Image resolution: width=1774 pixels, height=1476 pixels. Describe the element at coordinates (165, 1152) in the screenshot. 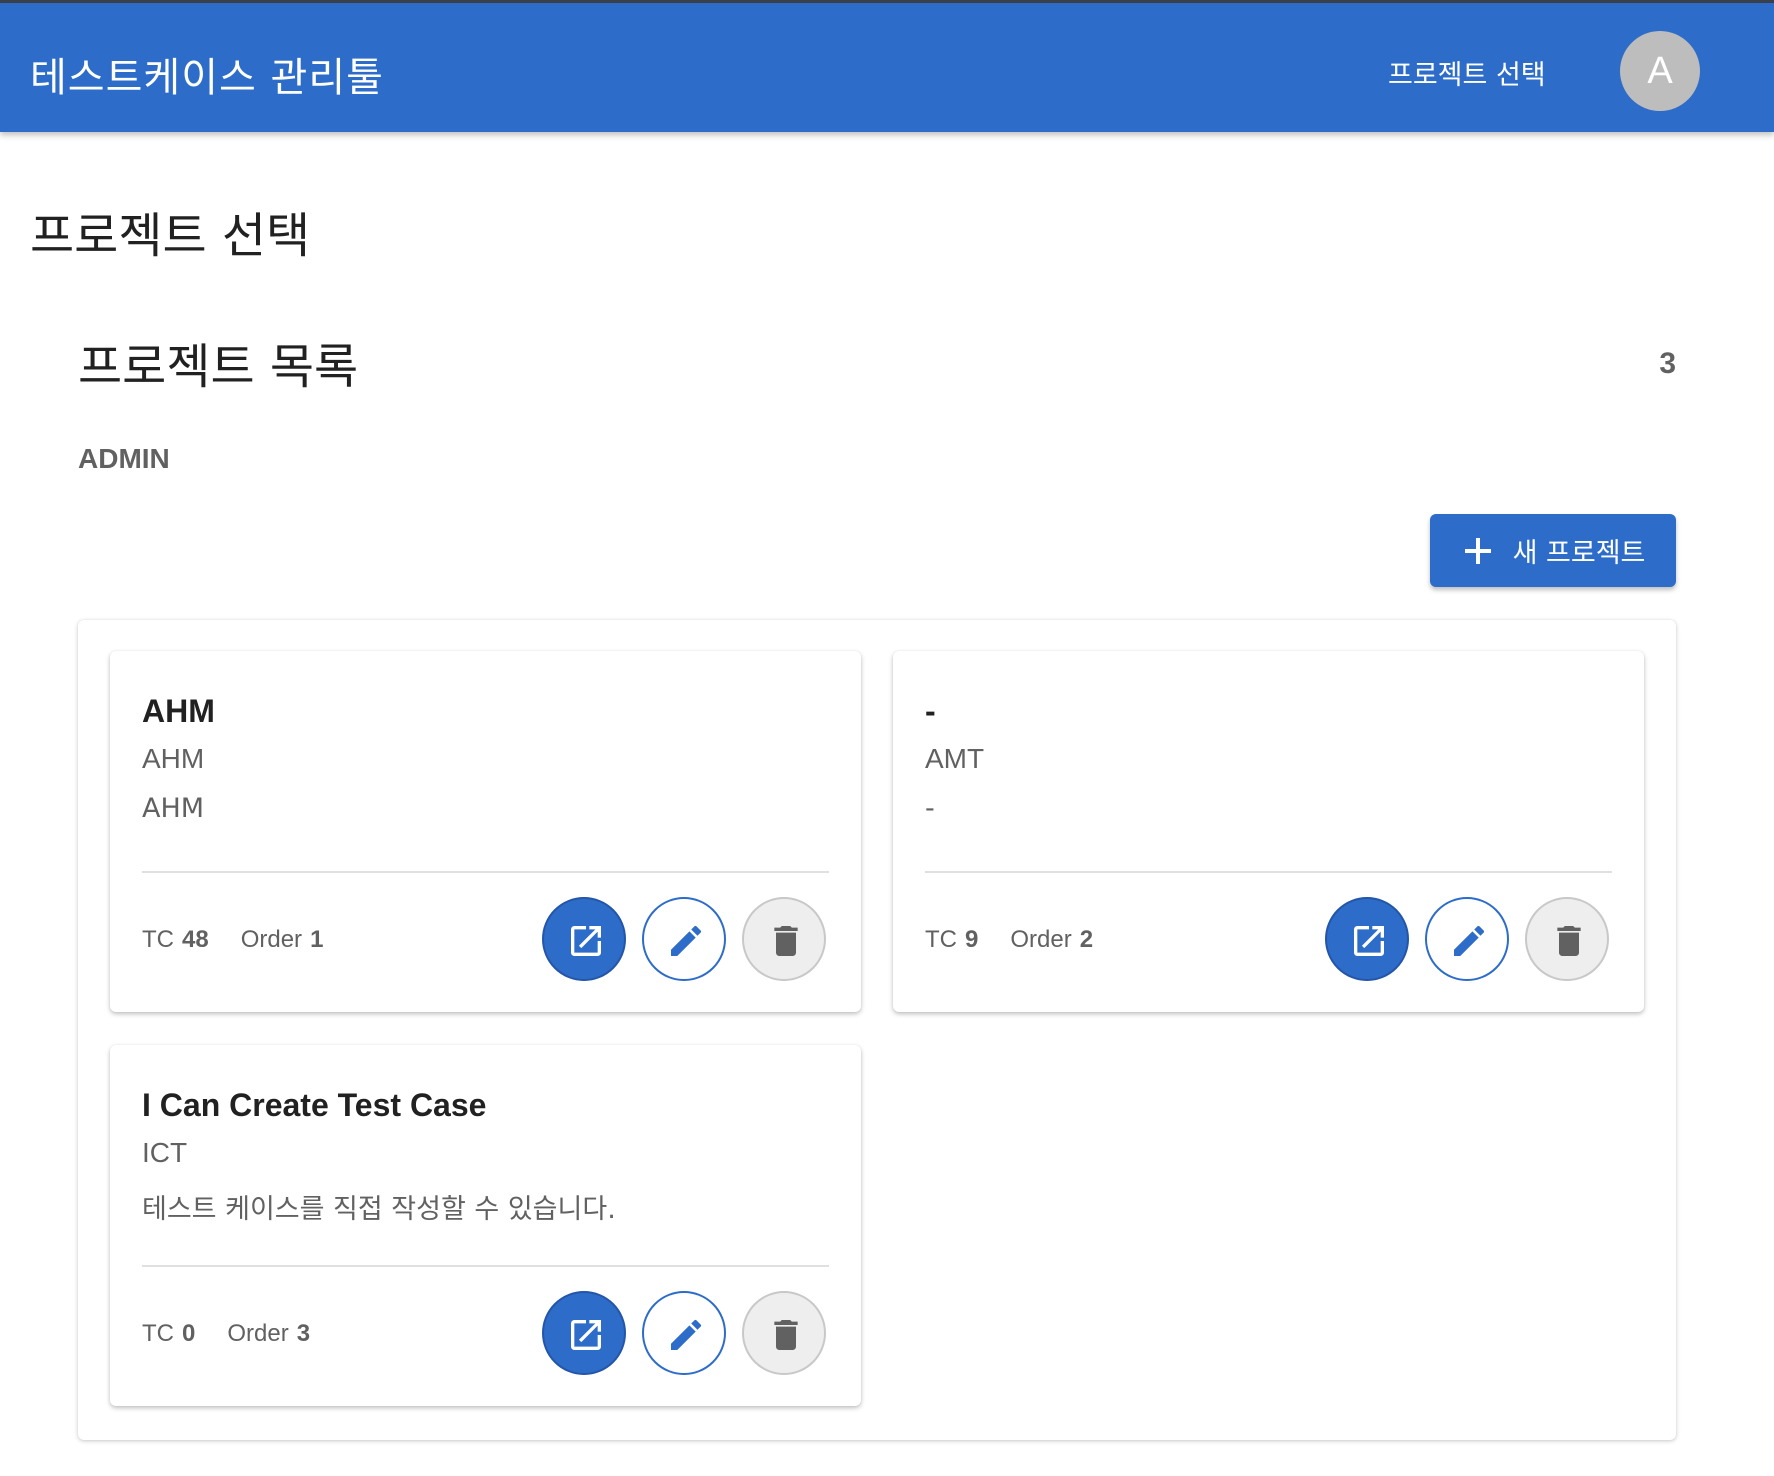

I see `project-key: ICT` at that location.